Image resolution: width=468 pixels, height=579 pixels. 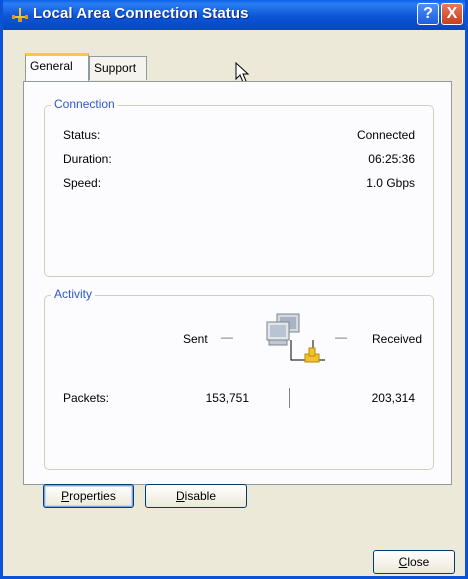 What do you see at coordinates (227, 337) in the screenshot?
I see `sent-dash: —` at bounding box center [227, 337].